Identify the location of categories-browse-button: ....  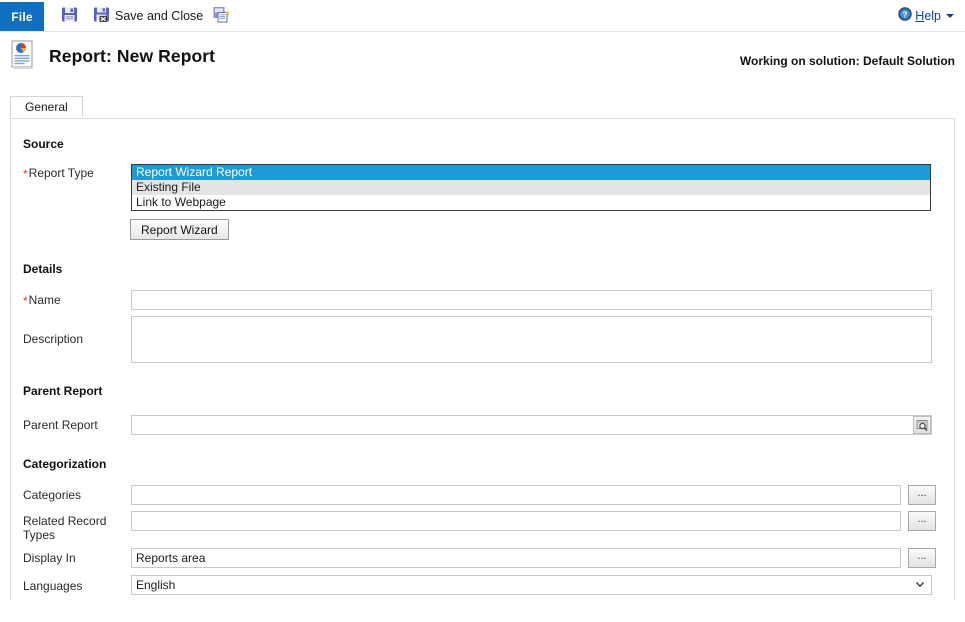
(922, 495).